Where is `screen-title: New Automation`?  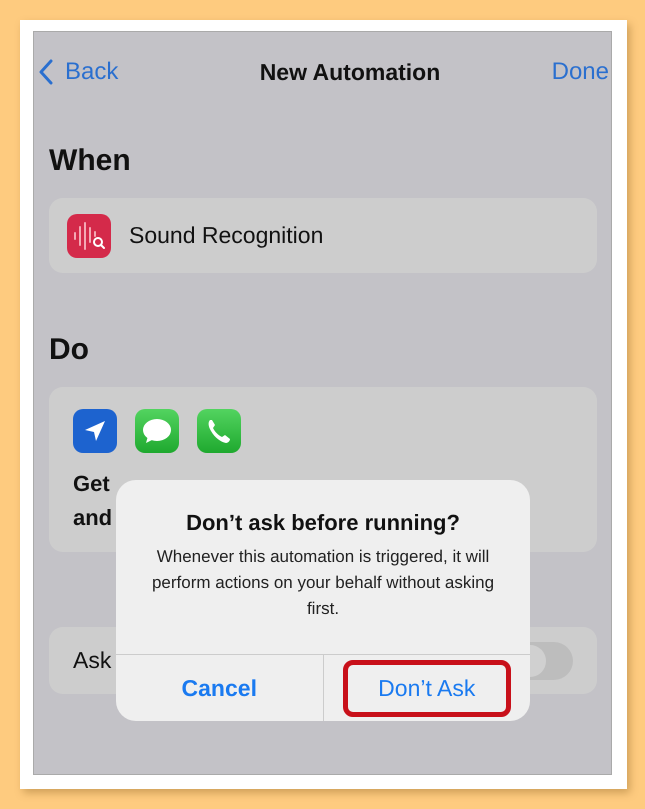 screen-title: New Automation is located at coordinates (350, 72).